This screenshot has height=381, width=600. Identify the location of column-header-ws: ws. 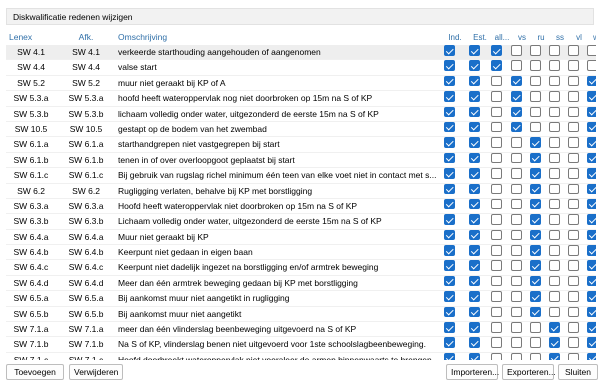
(593, 37).